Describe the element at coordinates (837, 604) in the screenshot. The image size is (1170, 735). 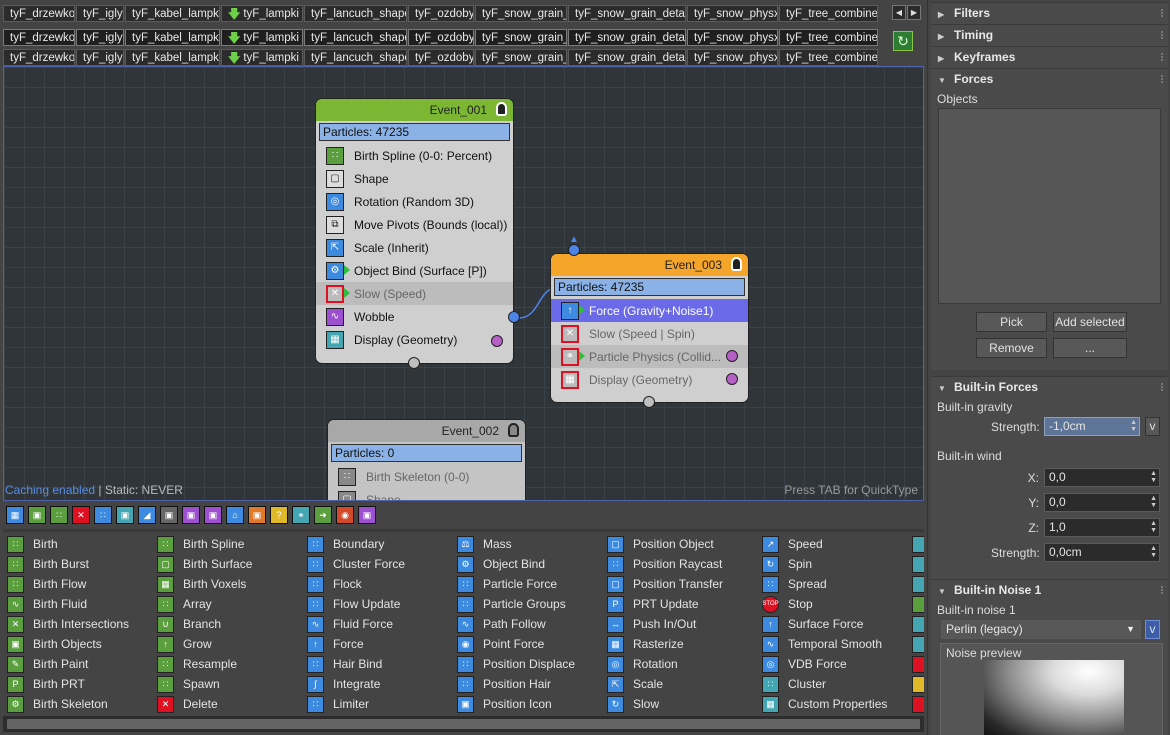
I see `list-item: STOP Stop` at that location.